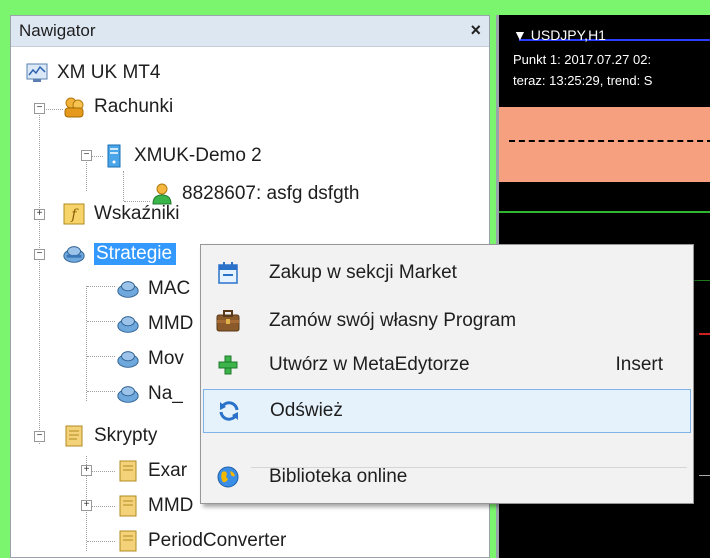  I want to click on tree-item-strategy: MAC, so click(153, 289).